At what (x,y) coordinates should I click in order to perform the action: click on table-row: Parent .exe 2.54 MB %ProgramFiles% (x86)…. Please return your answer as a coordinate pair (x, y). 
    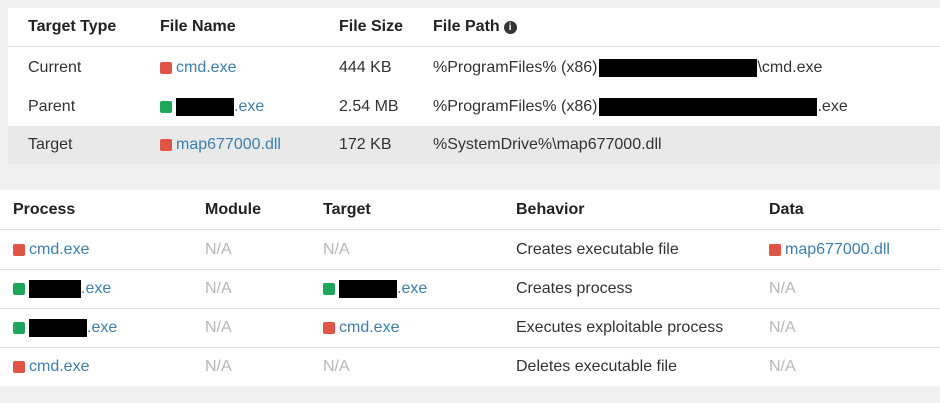
    Looking at the image, I should click on (474, 106).